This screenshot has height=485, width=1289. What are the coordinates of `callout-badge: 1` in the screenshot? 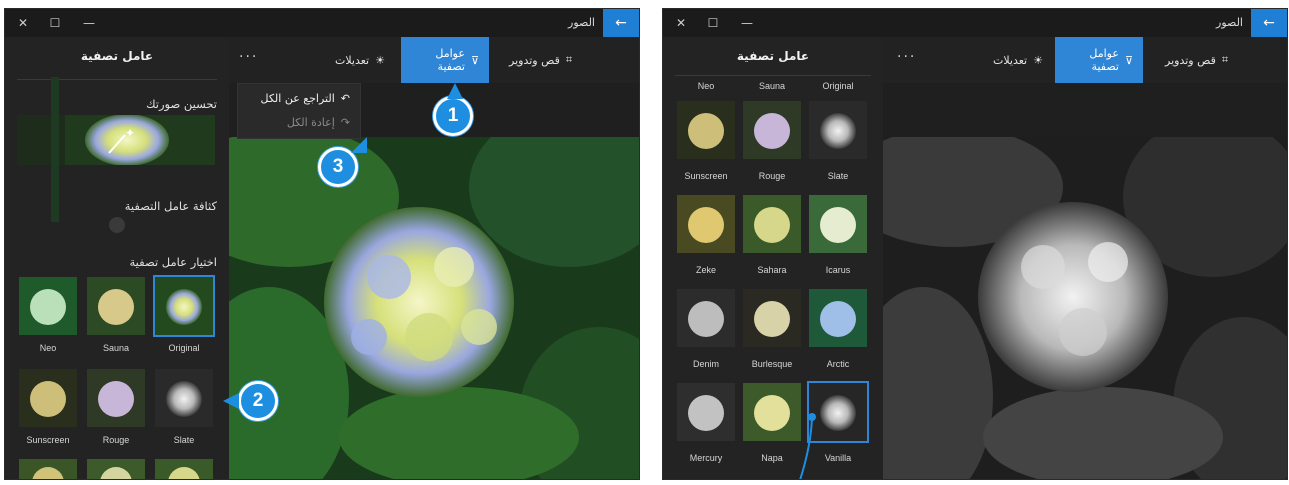 It's located at (453, 116).